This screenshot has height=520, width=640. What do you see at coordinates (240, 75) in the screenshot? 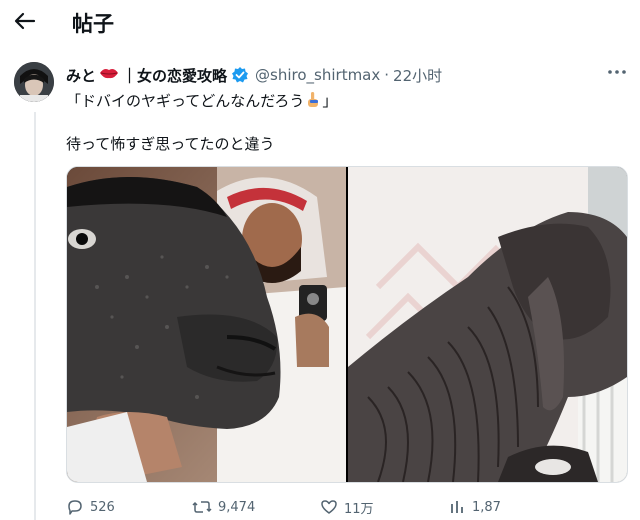
I see `verified-badge-icon` at bounding box center [240, 75].